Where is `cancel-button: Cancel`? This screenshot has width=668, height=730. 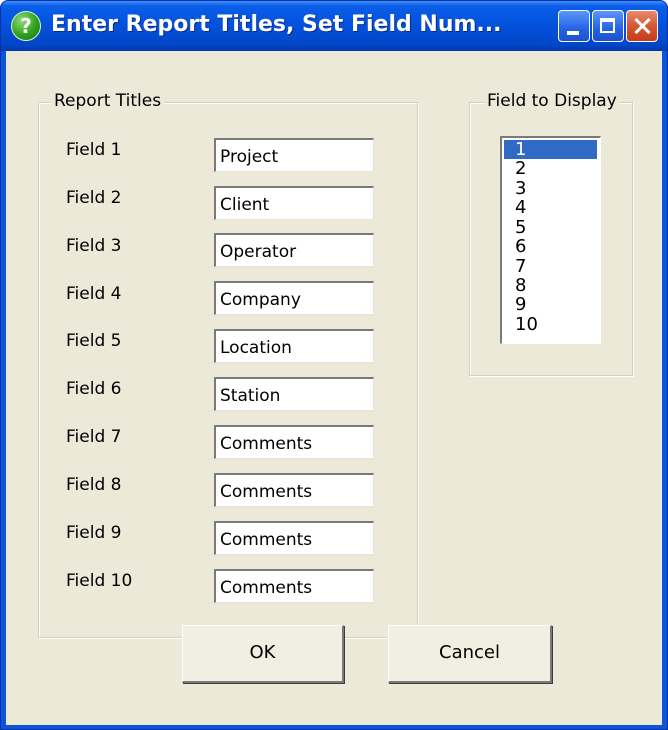
cancel-button: Cancel is located at coordinates (470, 654).